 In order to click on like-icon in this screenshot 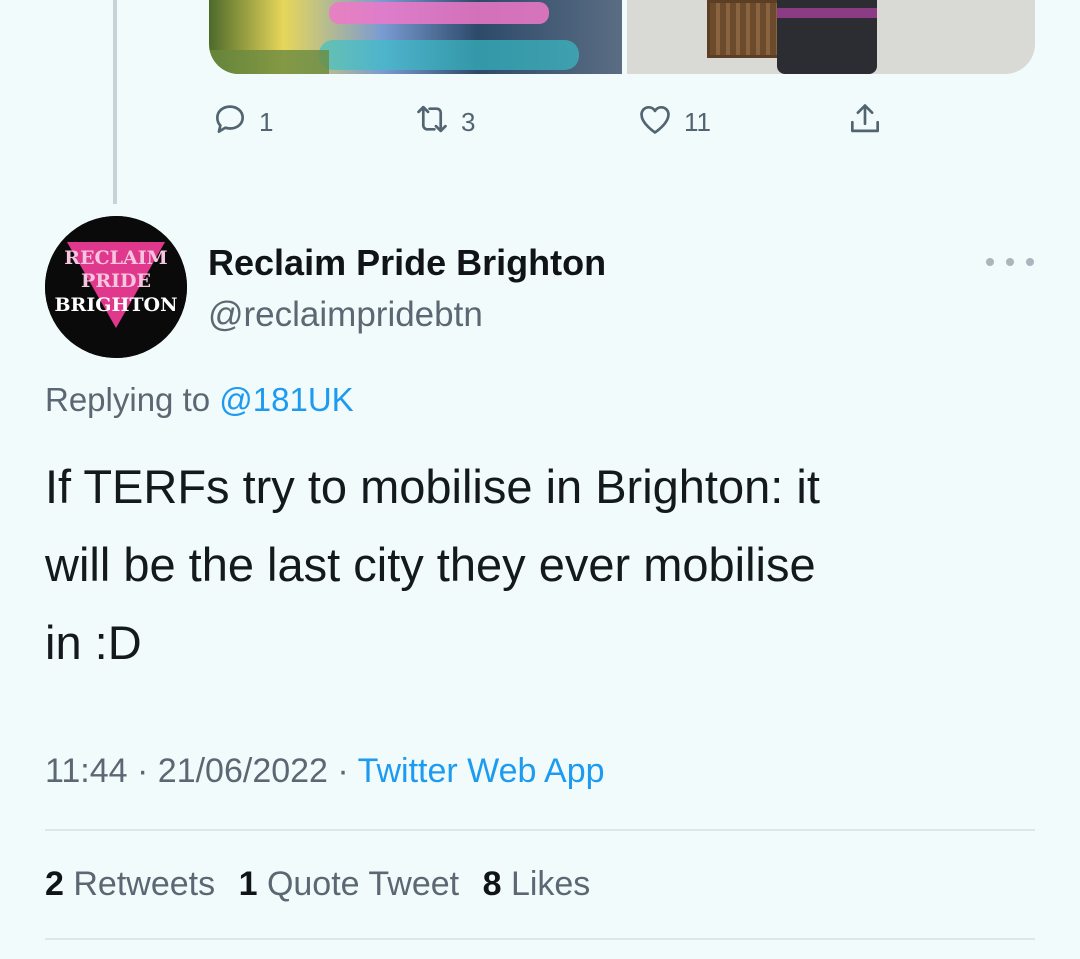, I will do `click(655, 122)`.